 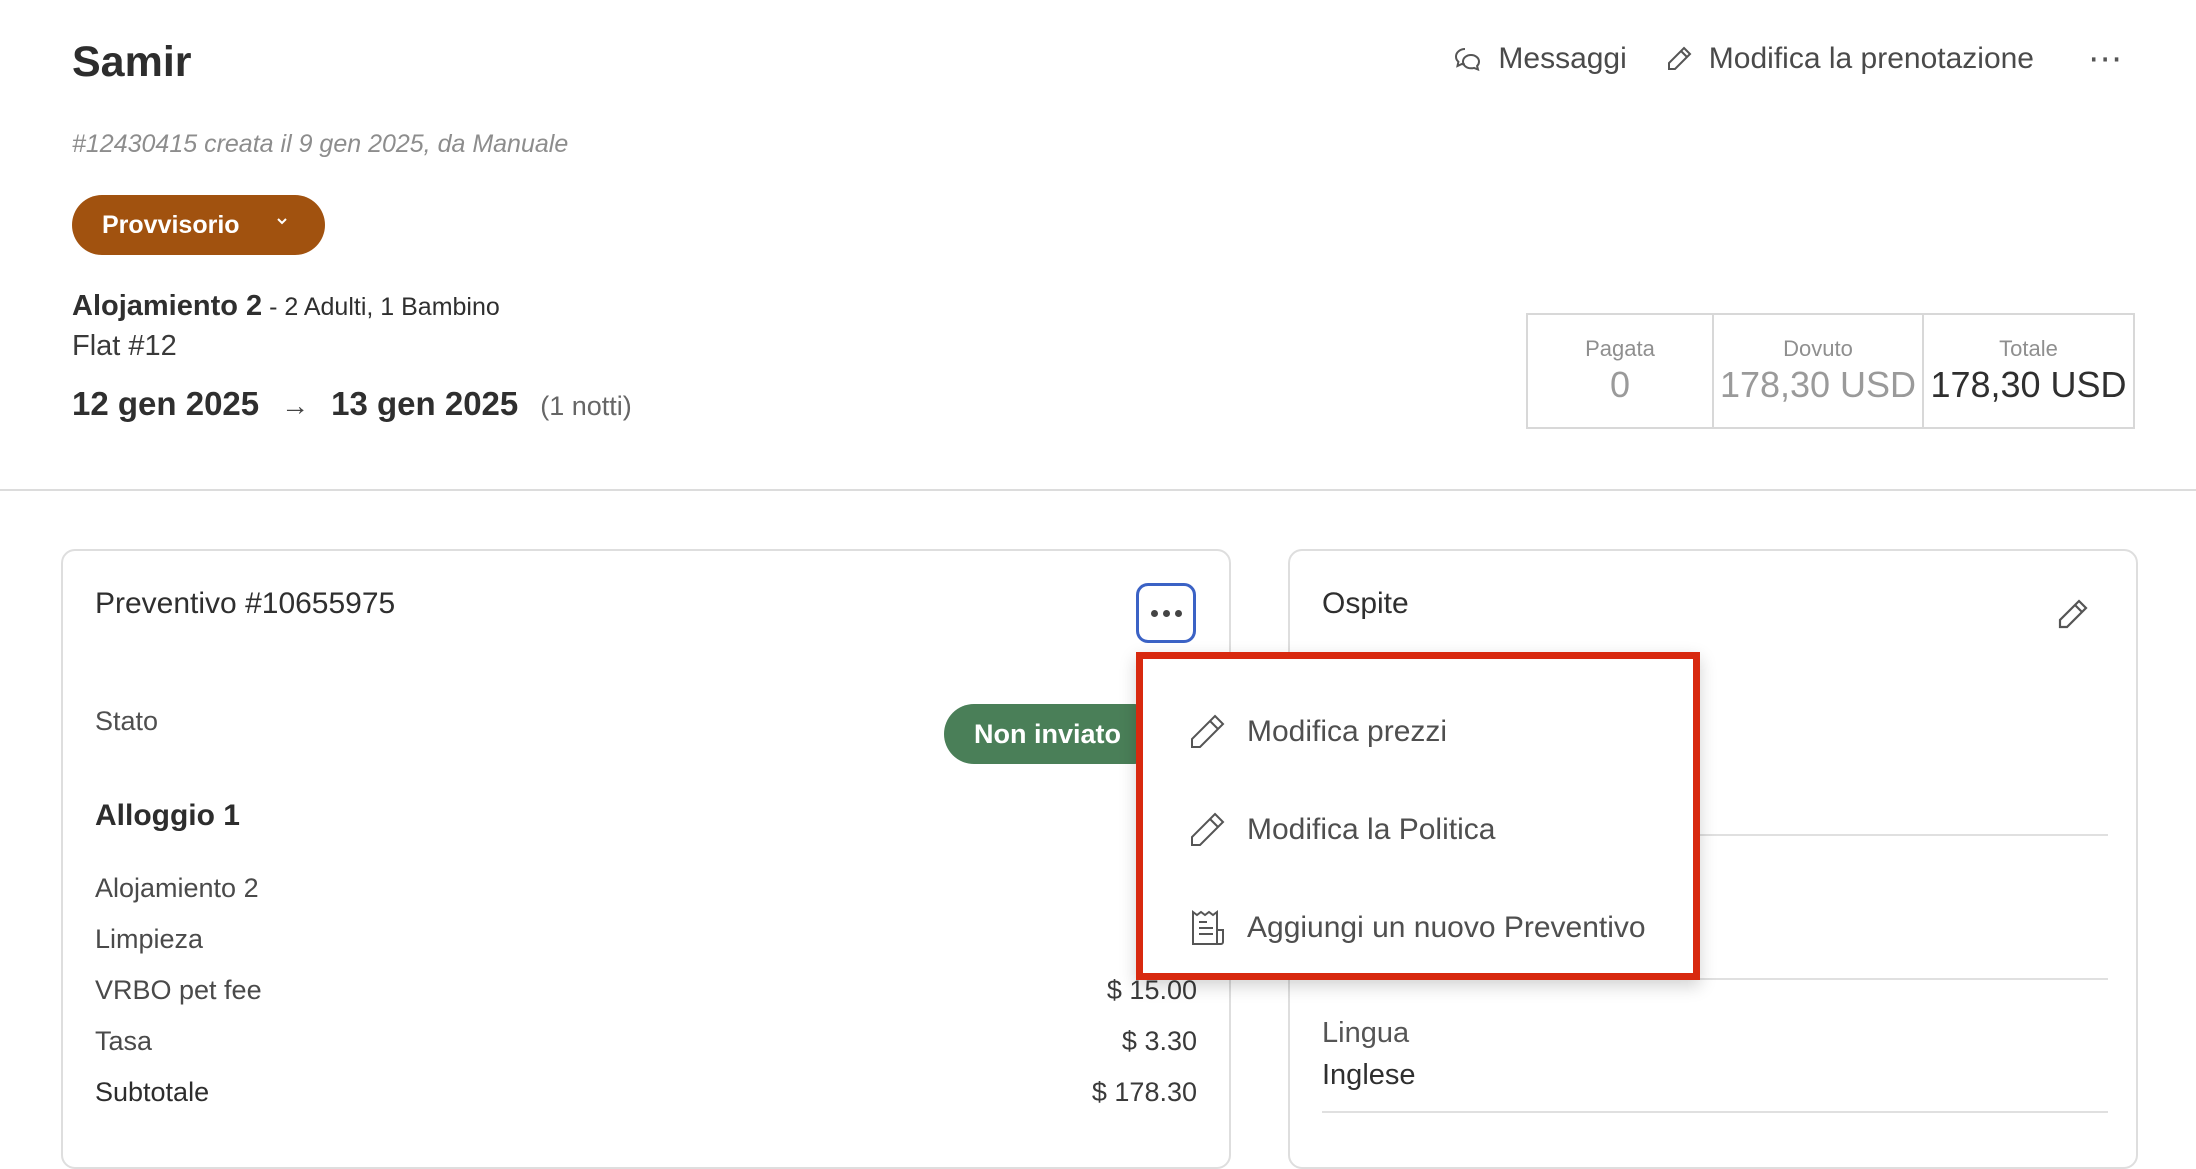 What do you see at coordinates (1871, 58) in the screenshot?
I see `edit-booking-label: Modifica la prenotazione` at bounding box center [1871, 58].